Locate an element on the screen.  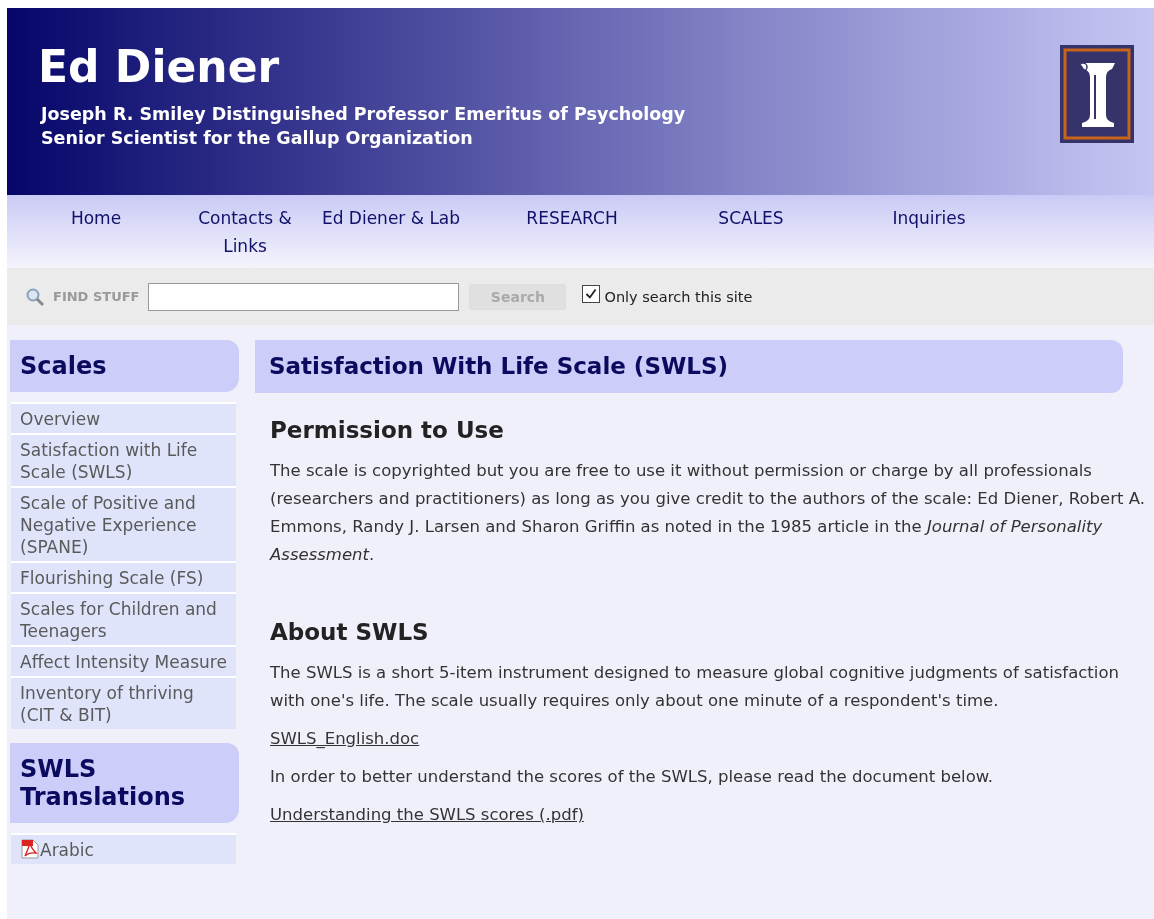
site-title: Ed Diener is located at coordinates (159, 67).